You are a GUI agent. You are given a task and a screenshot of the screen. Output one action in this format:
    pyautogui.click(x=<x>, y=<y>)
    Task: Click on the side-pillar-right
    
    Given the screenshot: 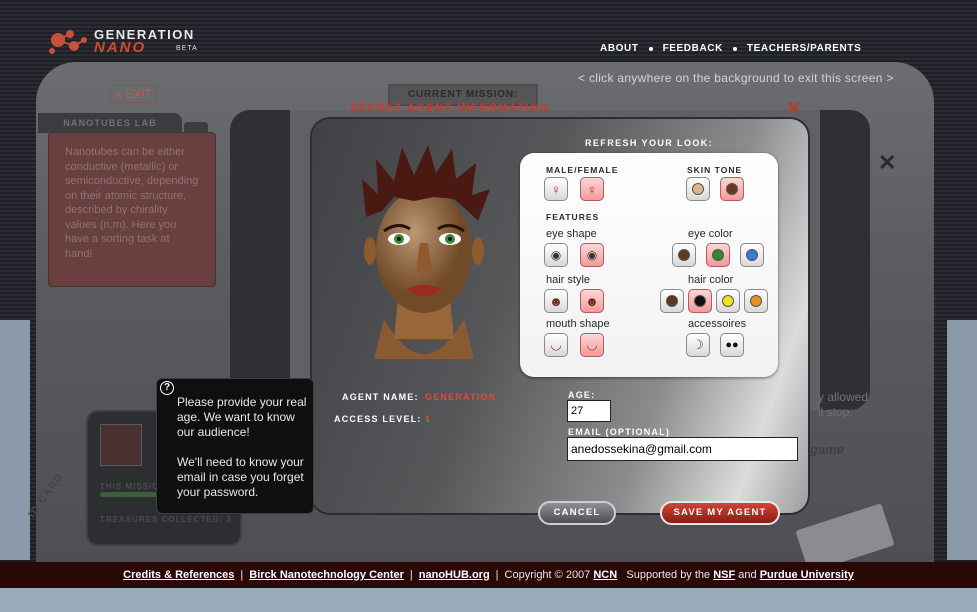 What is the action you would take?
    pyautogui.click(x=962, y=440)
    